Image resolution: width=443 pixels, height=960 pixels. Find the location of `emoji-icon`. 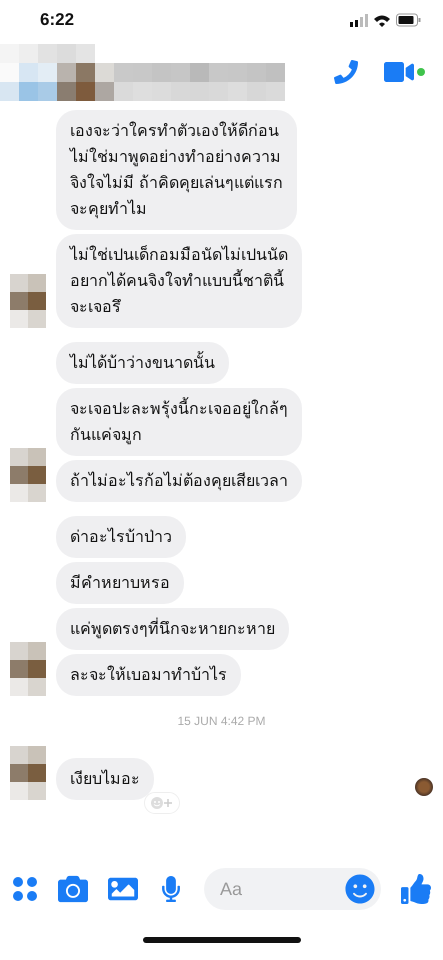

emoji-icon is located at coordinates (360, 889).